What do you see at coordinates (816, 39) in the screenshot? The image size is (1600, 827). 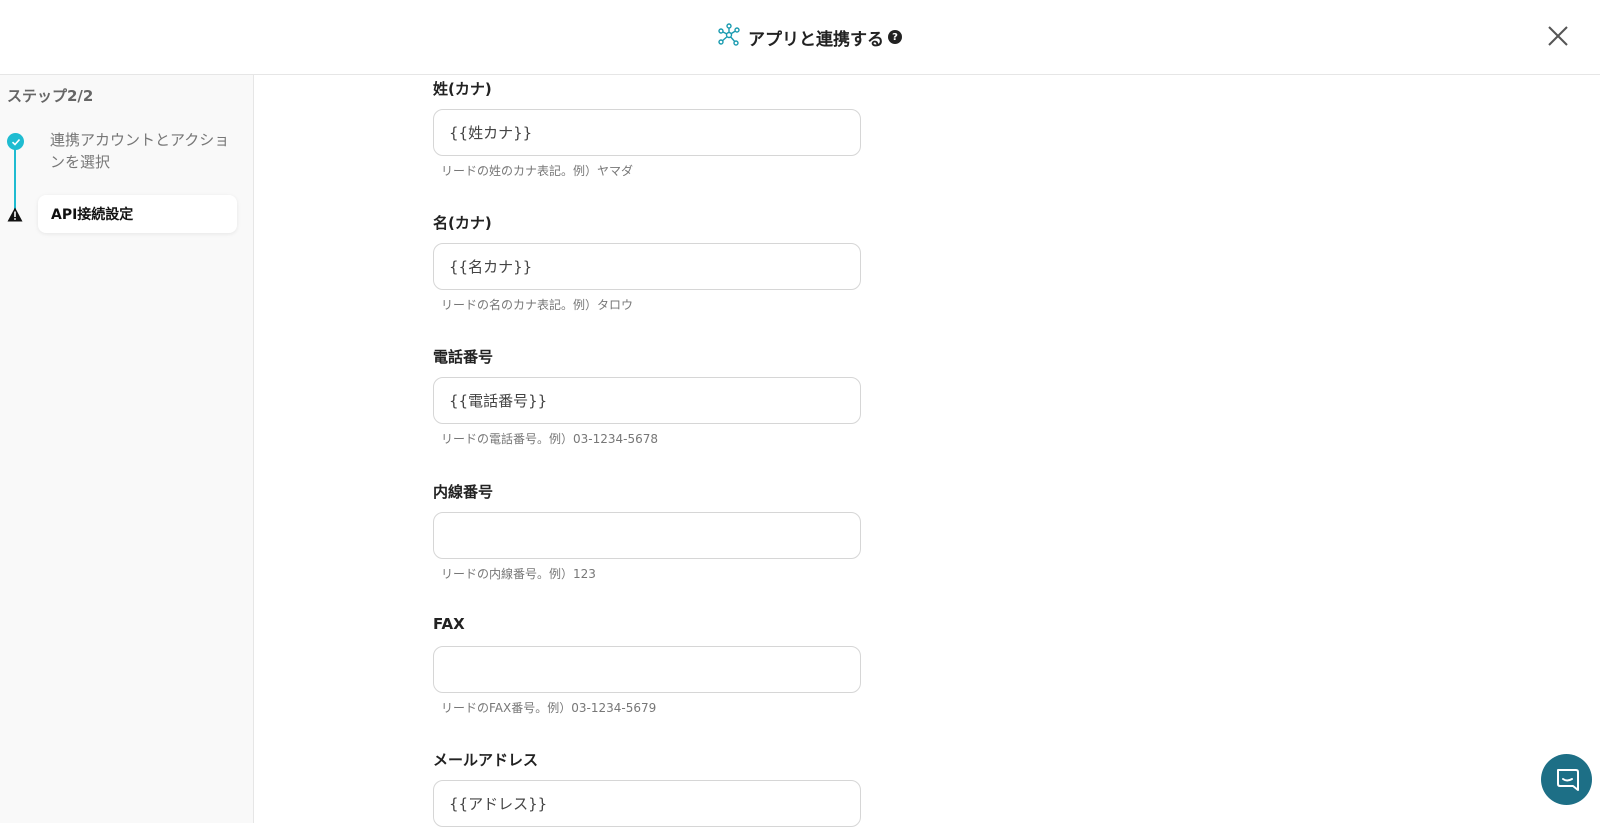 I see `modal-title: アプリと連携する` at bounding box center [816, 39].